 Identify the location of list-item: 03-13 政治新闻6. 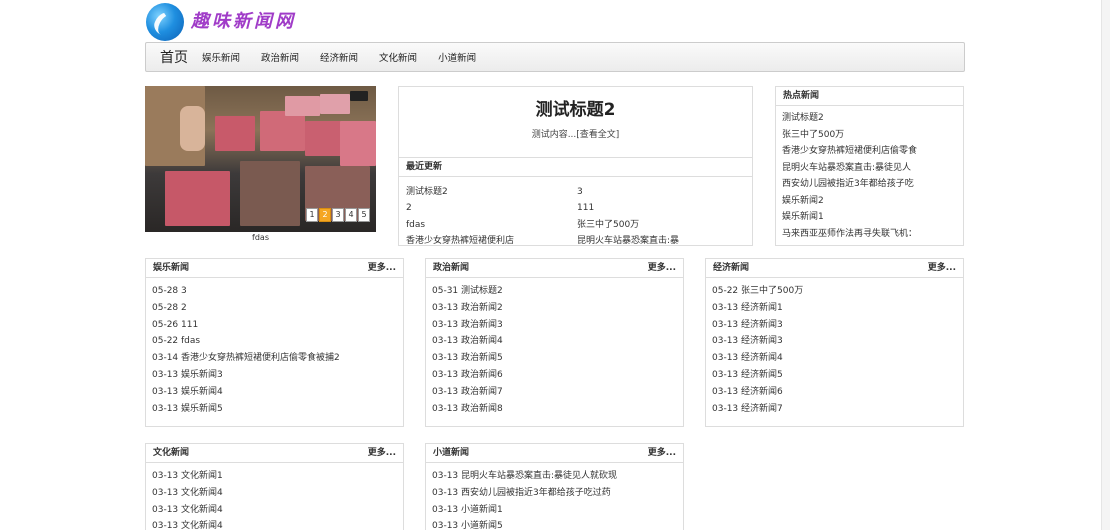
(557, 375).